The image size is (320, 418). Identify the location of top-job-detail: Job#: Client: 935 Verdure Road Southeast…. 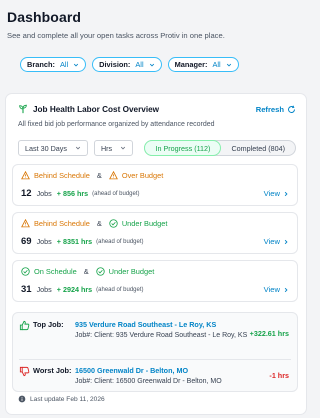
(161, 335).